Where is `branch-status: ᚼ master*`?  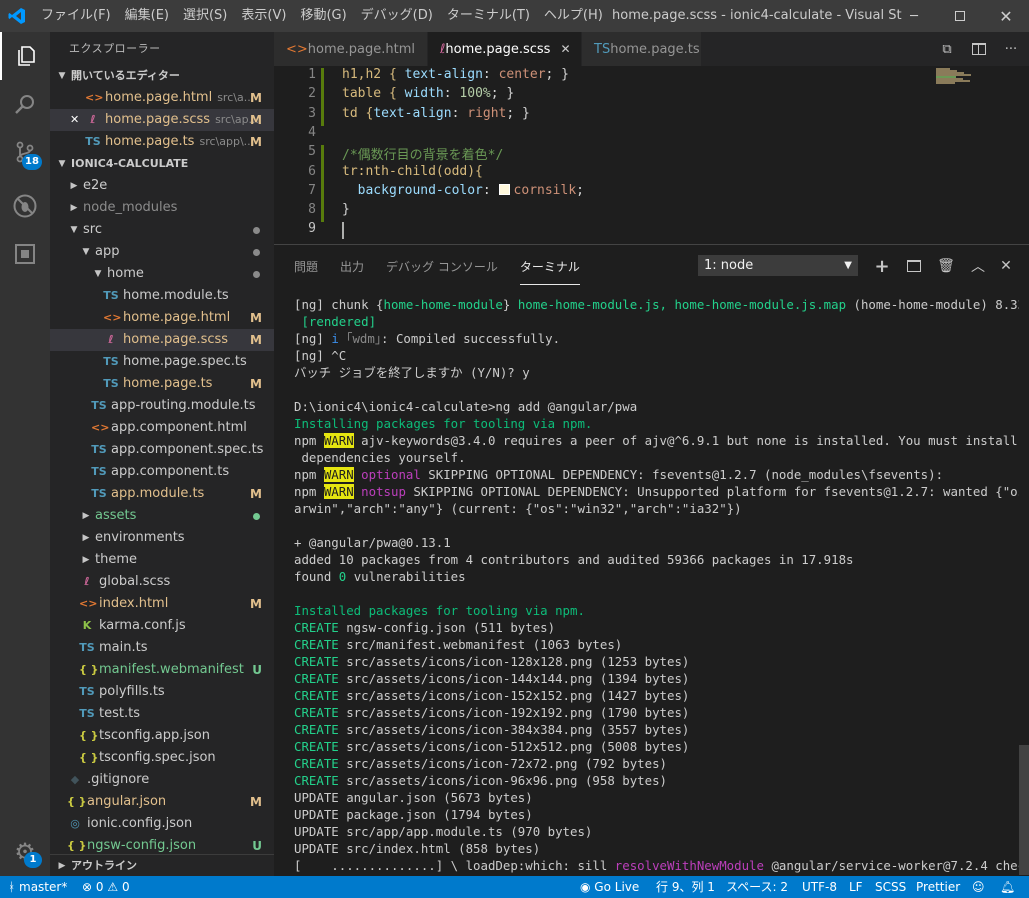 branch-status: ᚼ master* is located at coordinates (37, 887).